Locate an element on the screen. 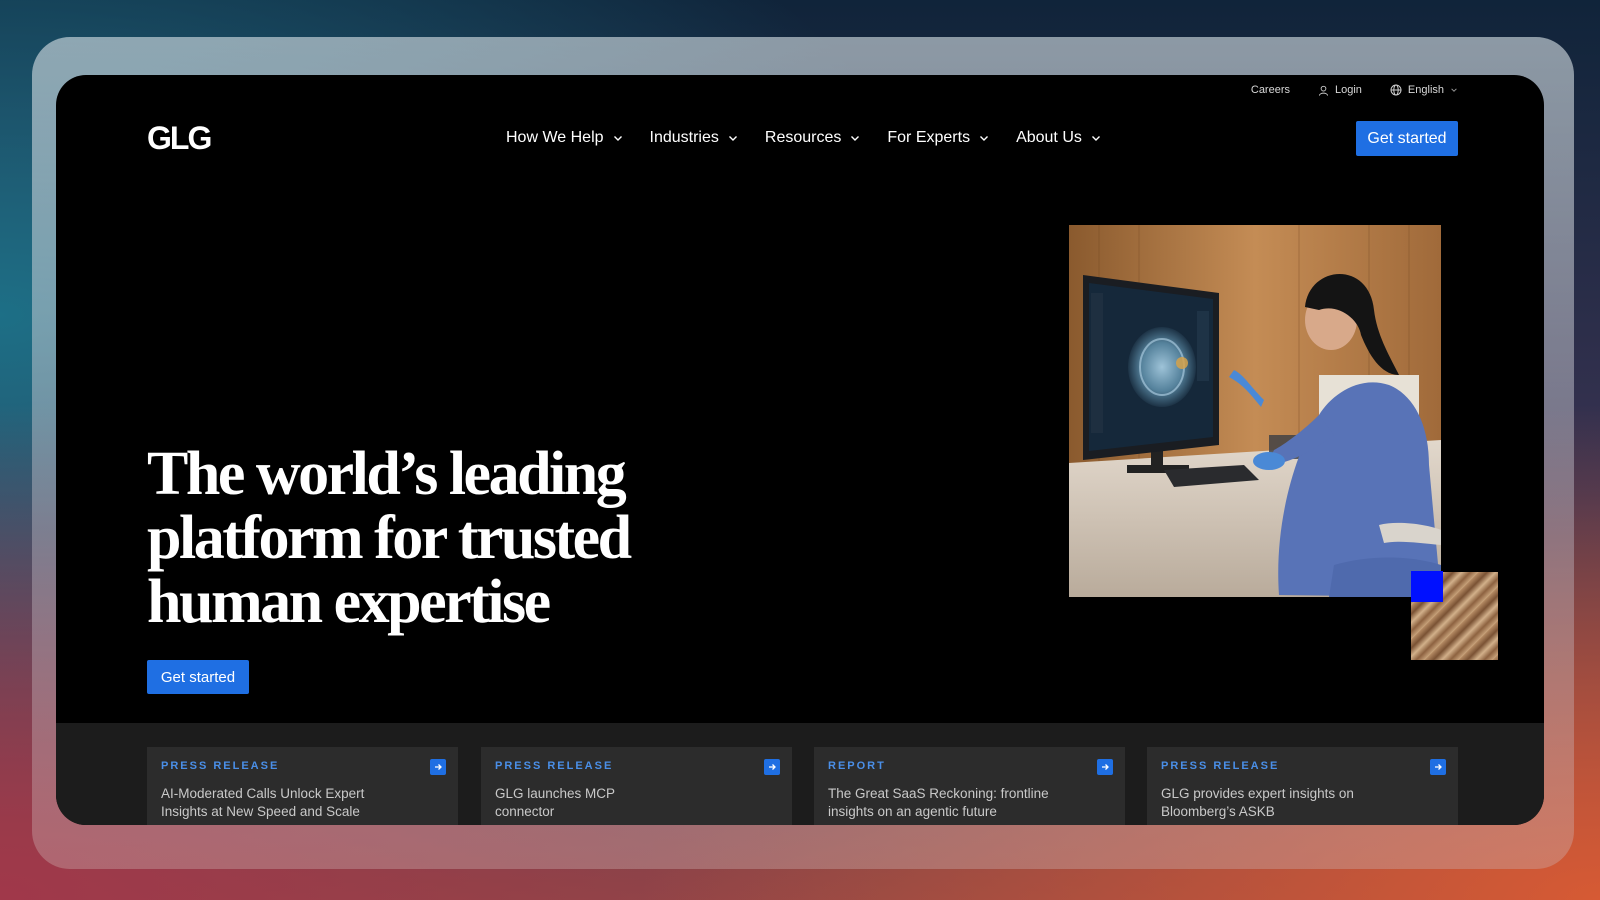  nav-item-how-we-help: How We Help is located at coordinates (571, 138).